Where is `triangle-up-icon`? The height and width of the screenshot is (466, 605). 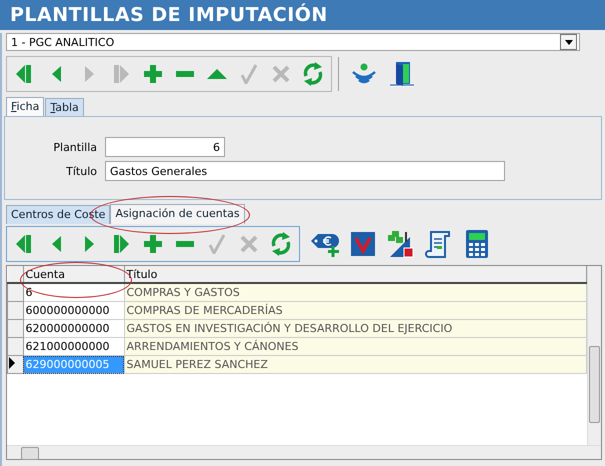 triangle-up-icon is located at coordinates (217, 74).